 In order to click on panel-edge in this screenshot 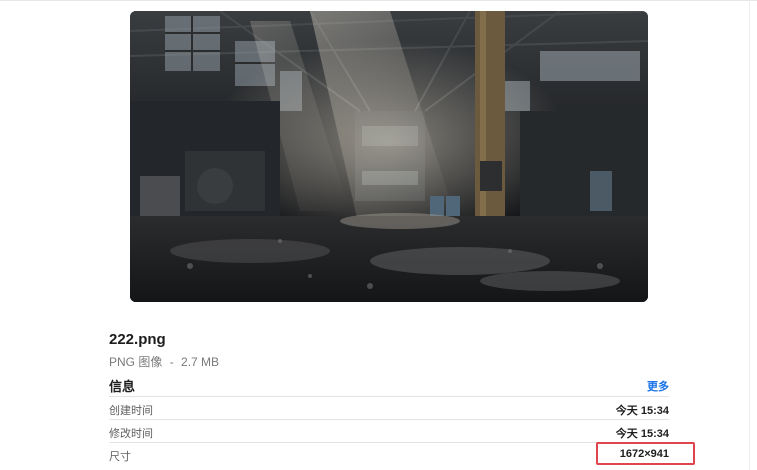, I will do `click(749, 235)`.